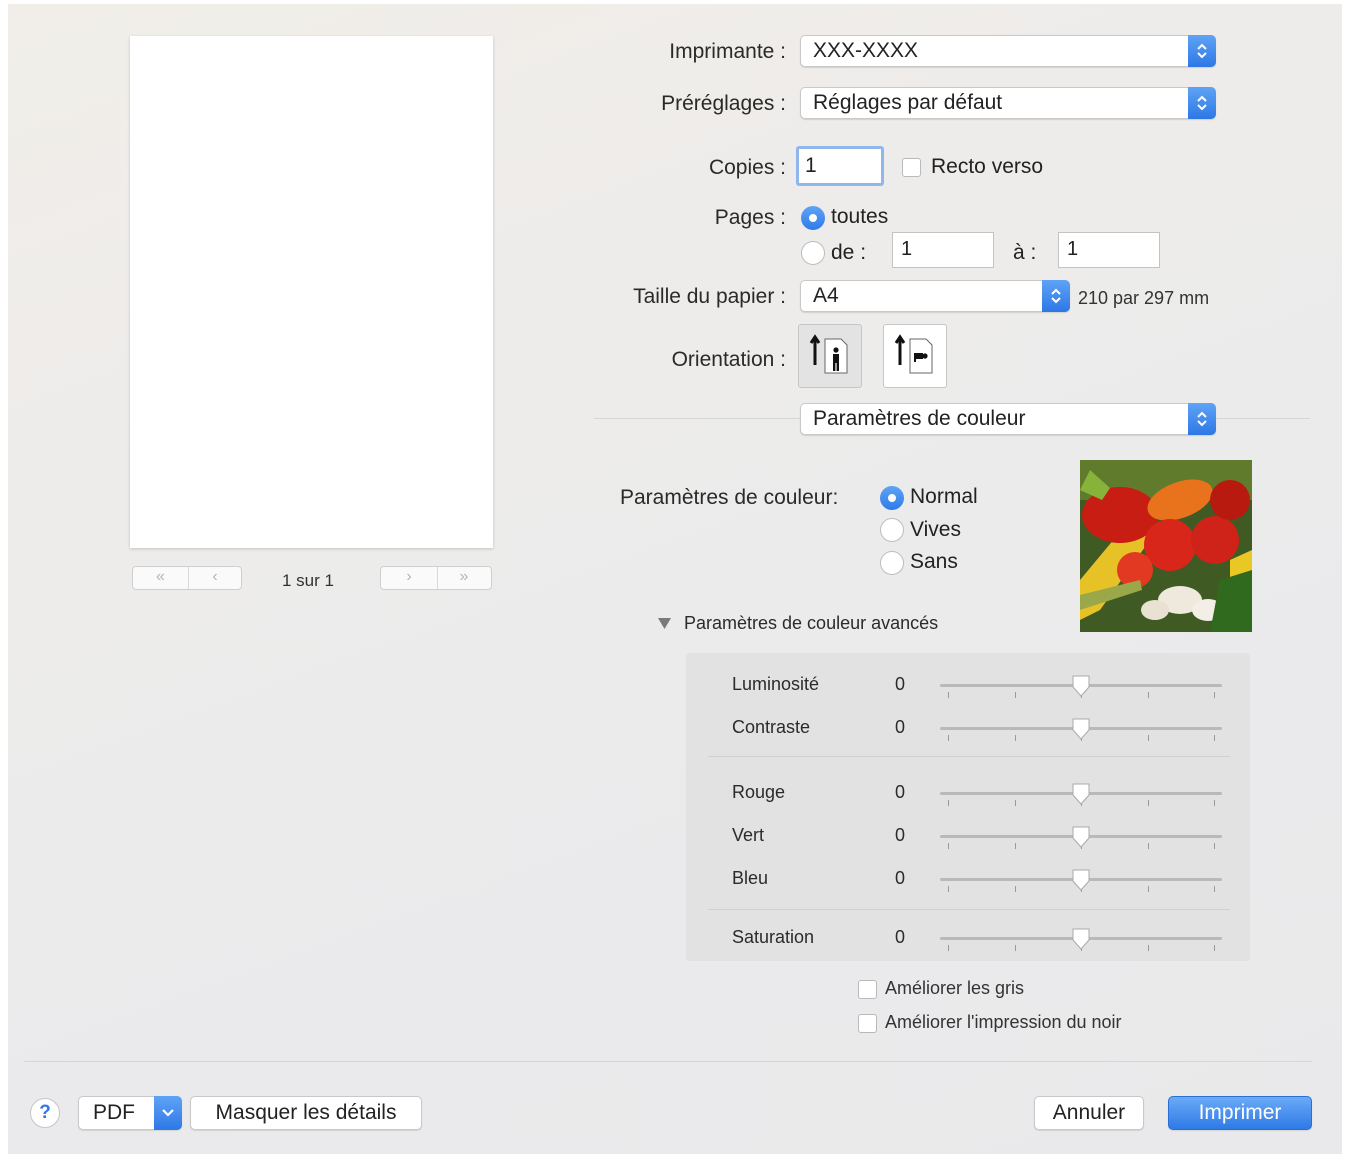  I want to click on pages-label: Pages :, so click(750, 217).